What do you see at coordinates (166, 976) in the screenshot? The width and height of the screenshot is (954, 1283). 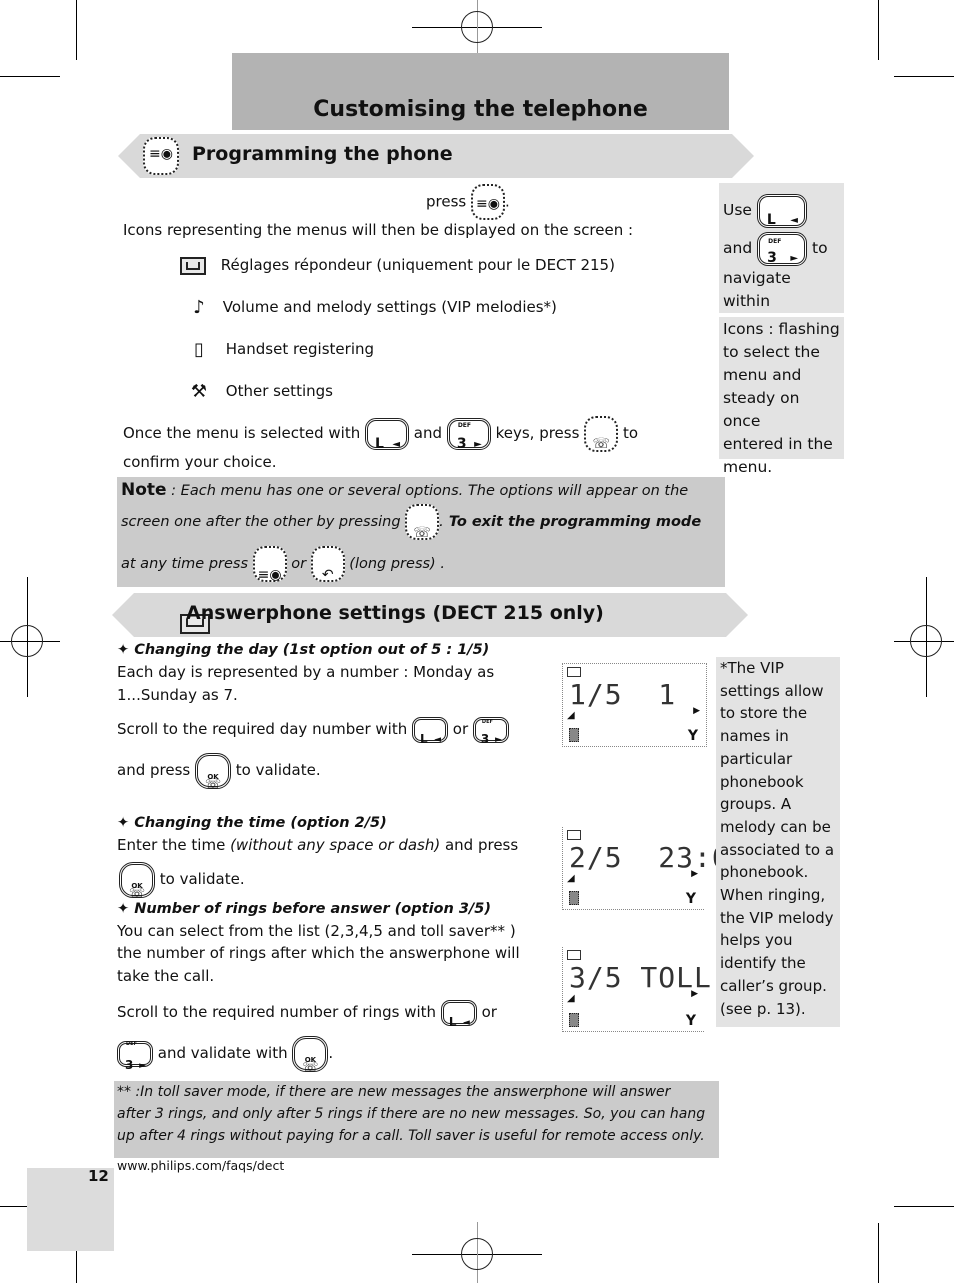 I see `option-text: take the call.` at bounding box center [166, 976].